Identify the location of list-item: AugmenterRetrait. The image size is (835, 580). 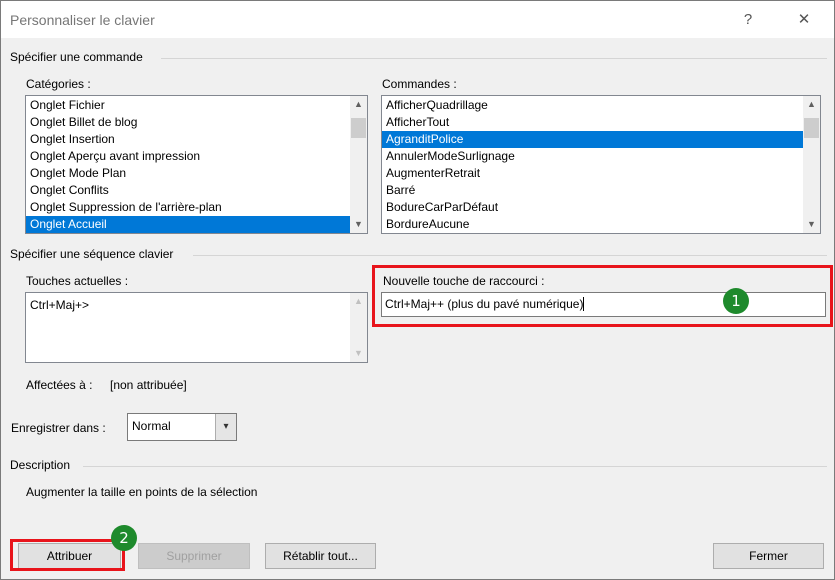
(592, 173).